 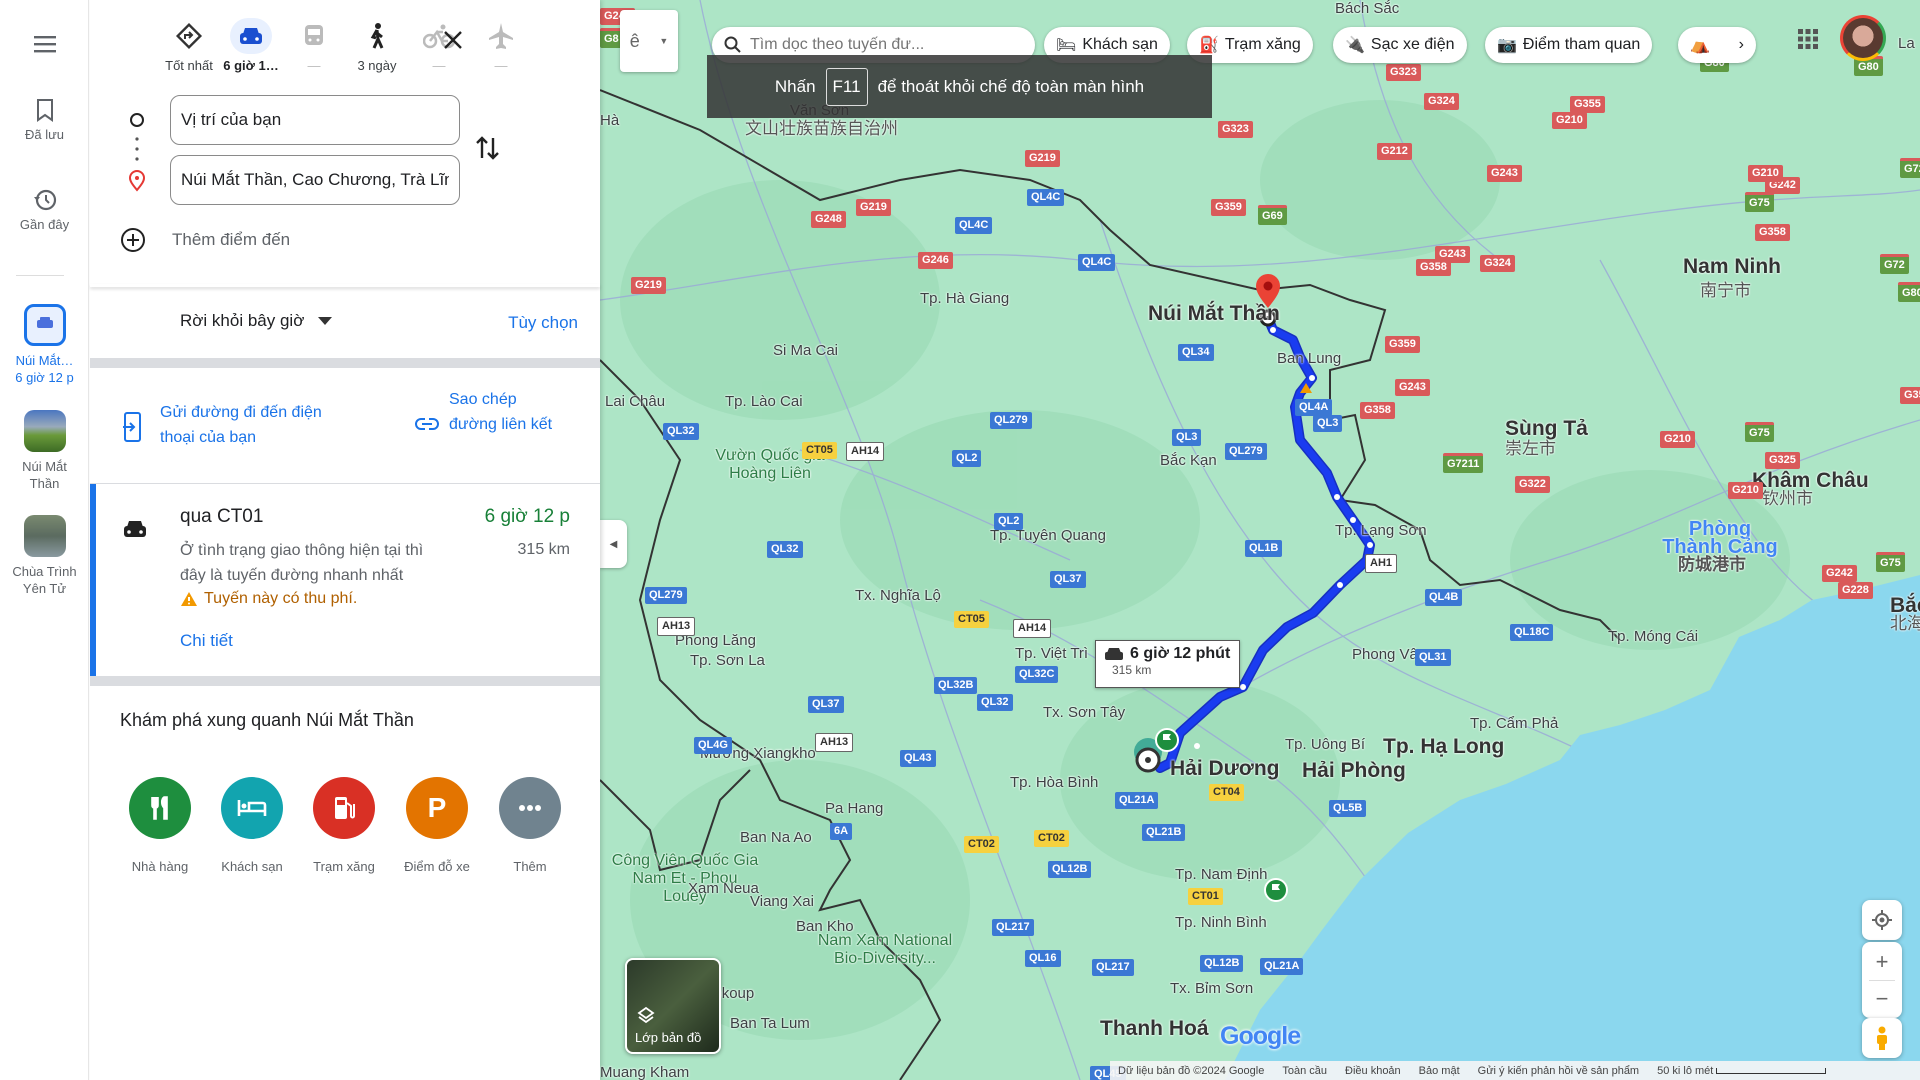 I want to click on map-place-label: Ban Ta Lum, so click(x=770, y=1024).